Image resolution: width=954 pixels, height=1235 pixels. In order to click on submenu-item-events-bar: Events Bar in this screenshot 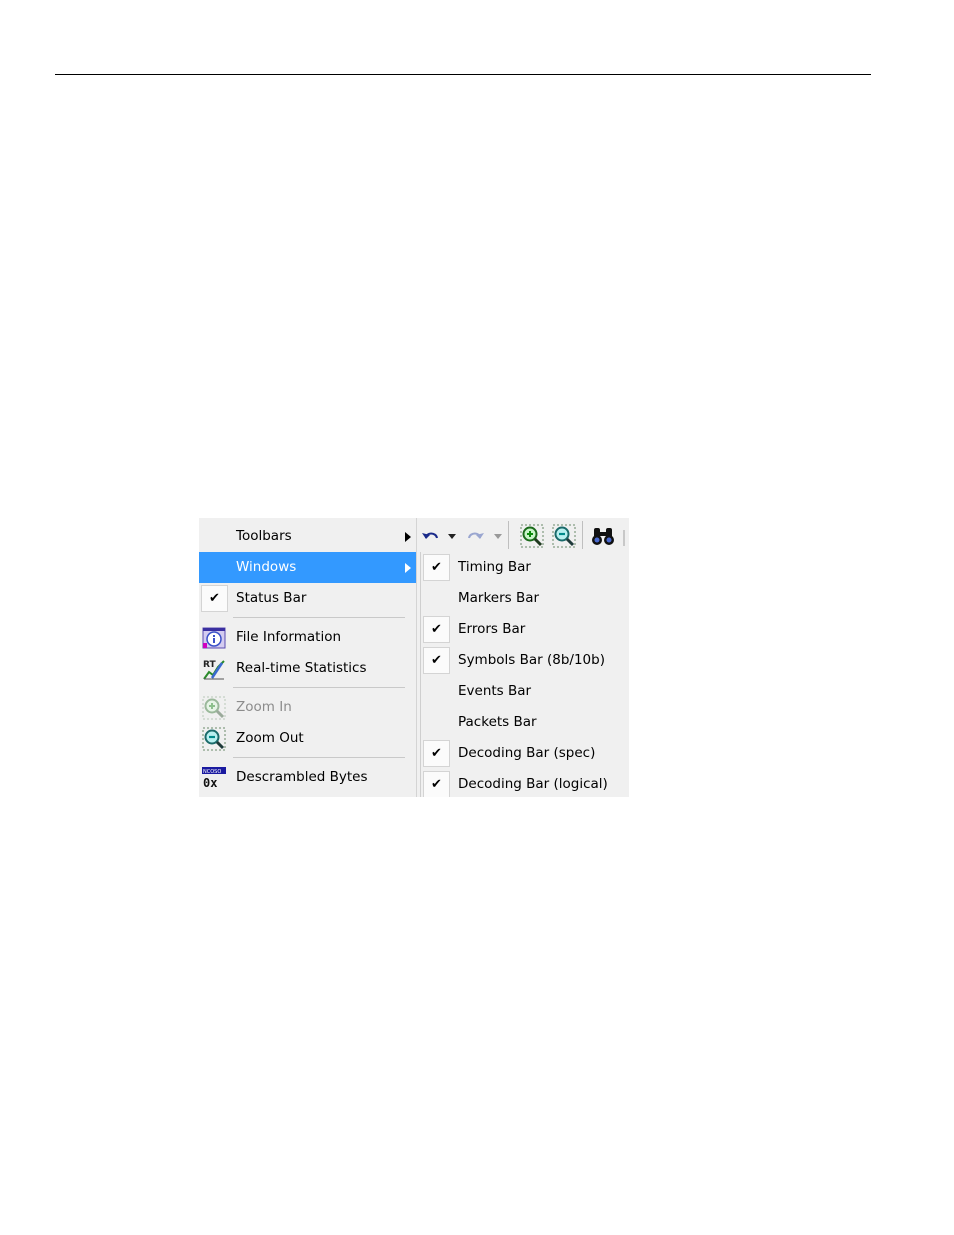, I will do `click(525, 691)`.